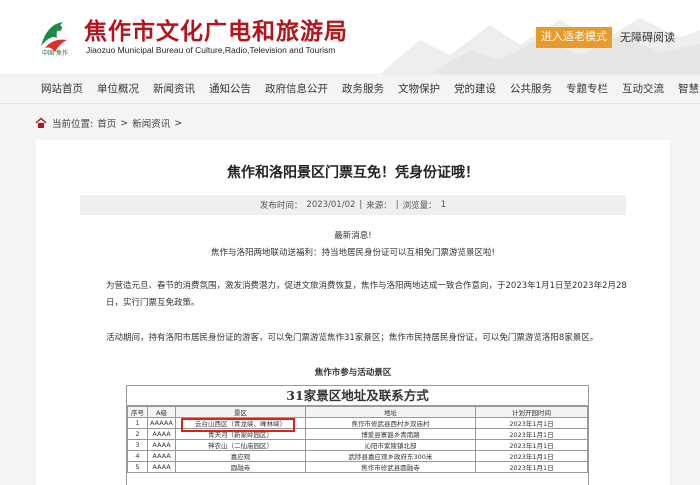  What do you see at coordinates (390, 456) in the screenshot?
I see `cell-address: 武陟县嘉应观乡政府东300米` at bounding box center [390, 456].